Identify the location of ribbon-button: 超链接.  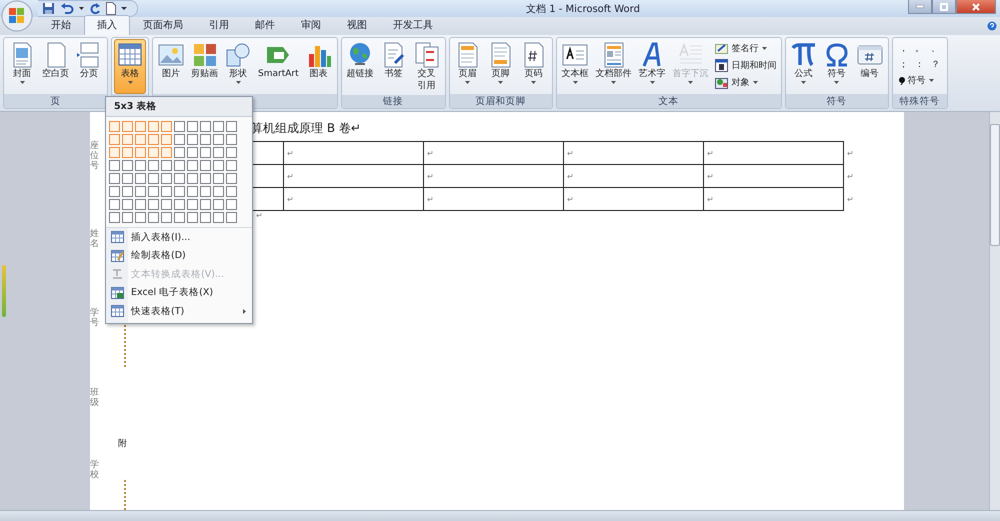
(360, 67).